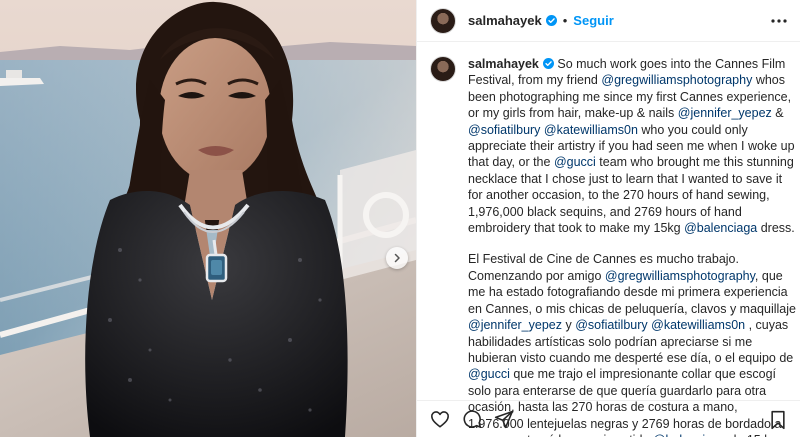  What do you see at coordinates (443, 69) in the screenshot?
I see `caption-avatar` at bounding box center [443, 69].